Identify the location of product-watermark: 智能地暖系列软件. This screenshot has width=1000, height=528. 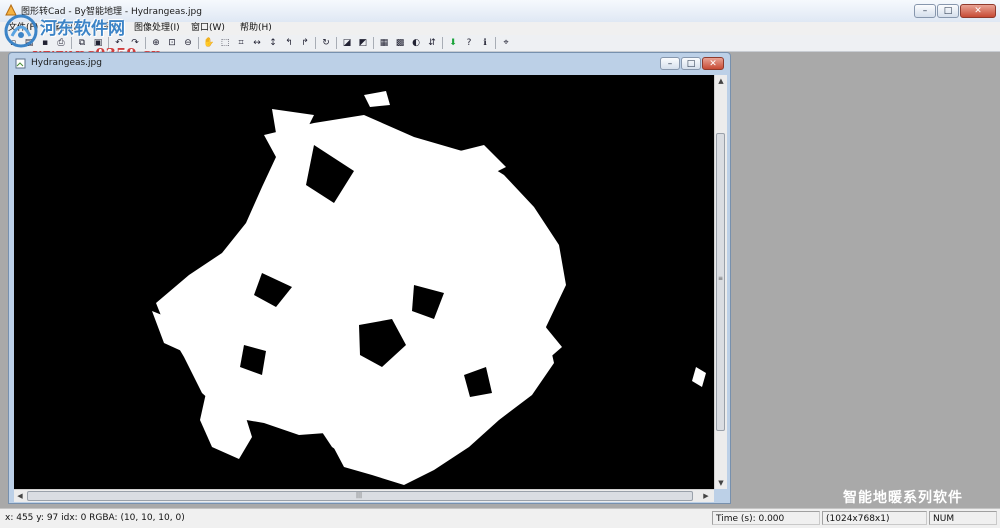
(903, 498).